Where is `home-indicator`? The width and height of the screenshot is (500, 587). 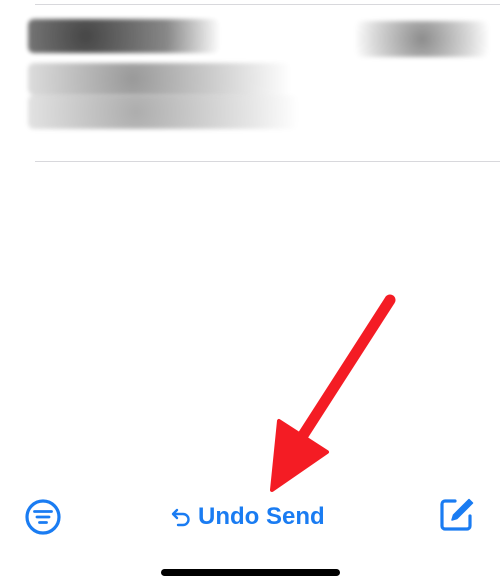
home-indicator is located at coordinates (250, 572).